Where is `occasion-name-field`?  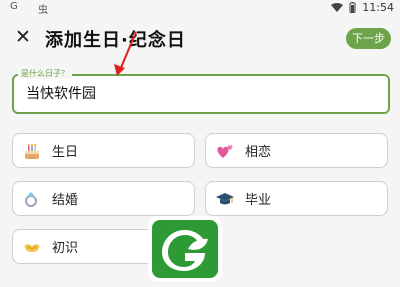
occasion-name-field is located at coordinates (201, 94).